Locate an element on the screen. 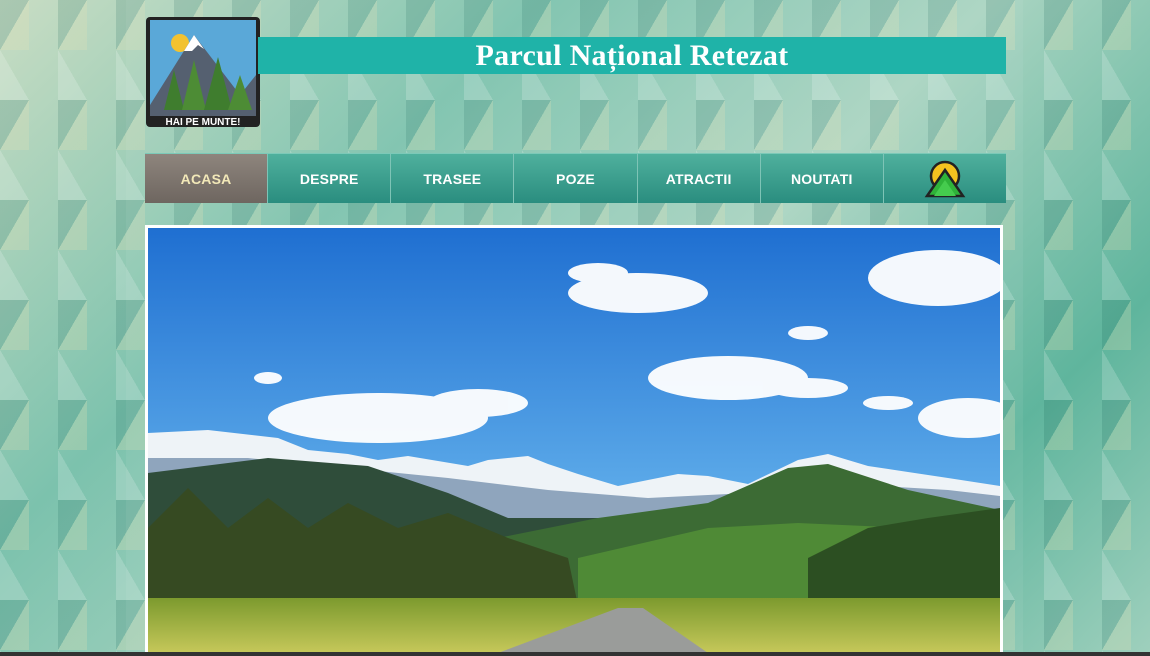 This screenshot has height=656, width=1150. site-logo: HAI PE MUNTE! is located at coordinates (203, 72).